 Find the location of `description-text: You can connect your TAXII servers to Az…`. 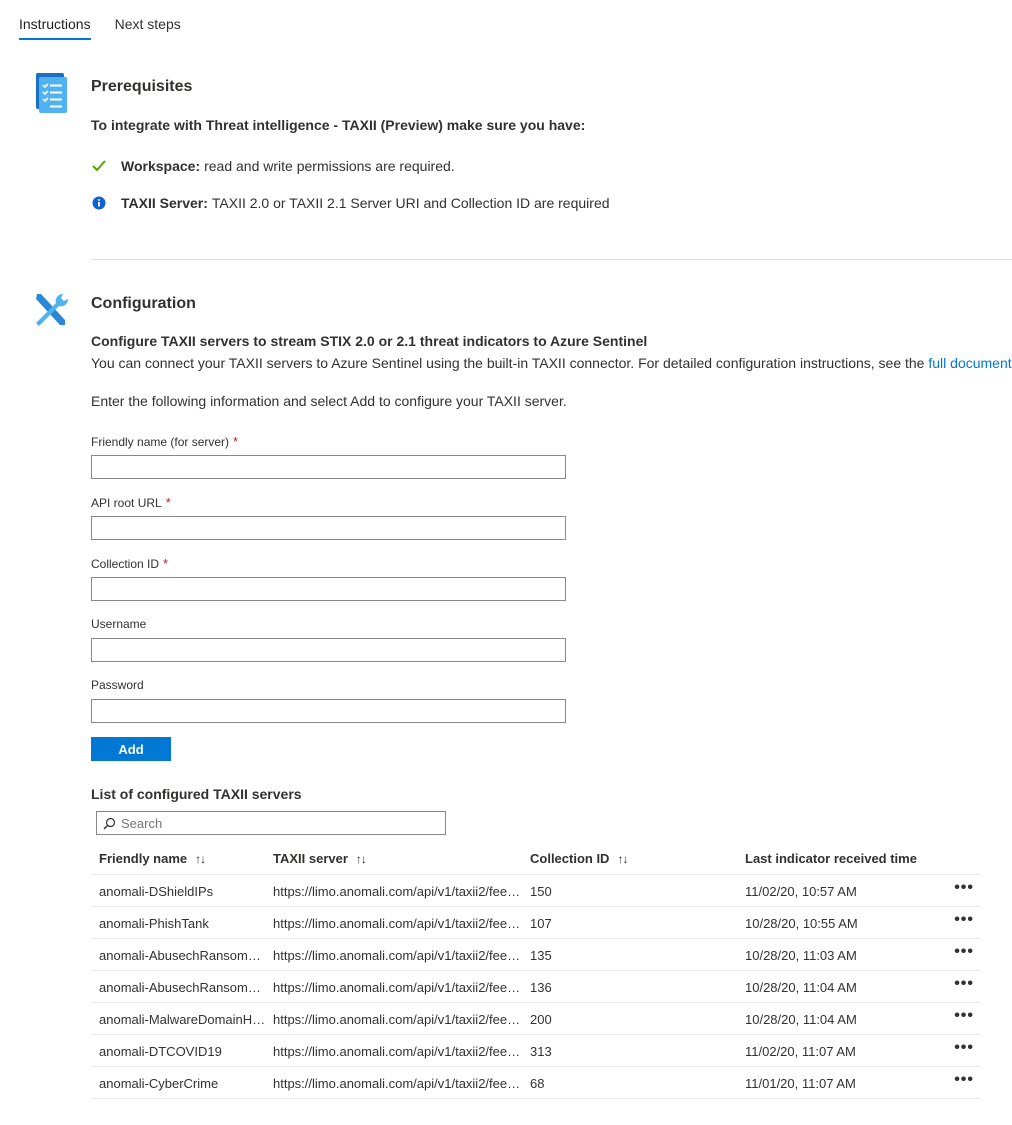

description-text: You can connect your TAXII servers to Az… is located at coordinates (510, 363).